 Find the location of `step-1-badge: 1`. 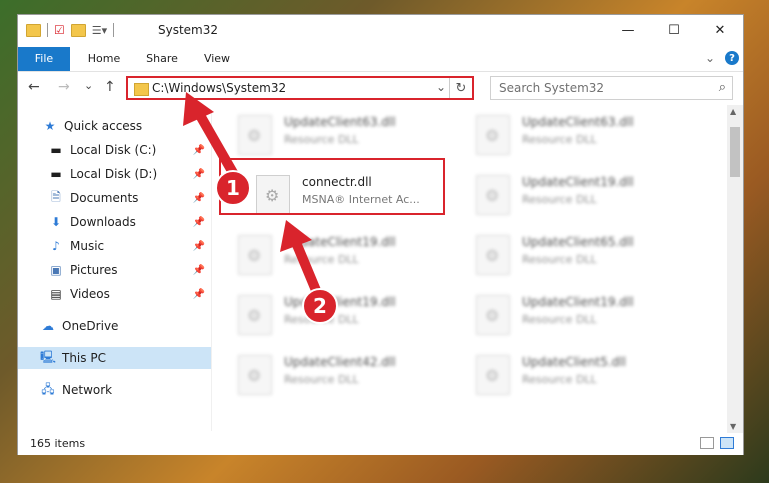

step-1-badge: 1 is located at coordinates (233, 188).